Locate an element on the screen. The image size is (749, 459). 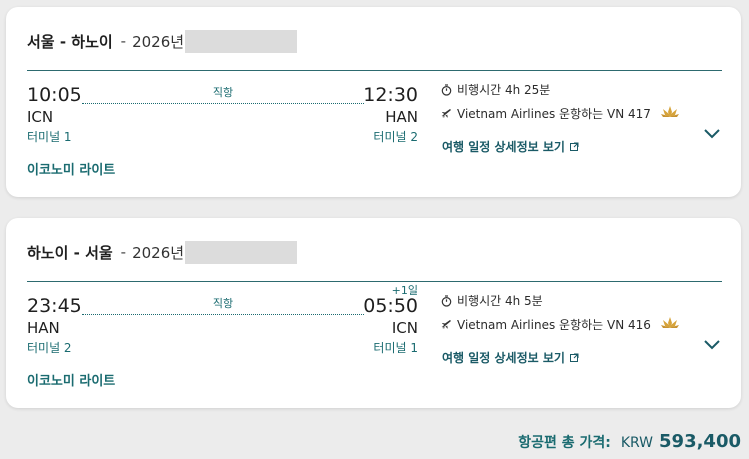
route-name: 하노이 - 서울 is located at coordinates (70, 252).